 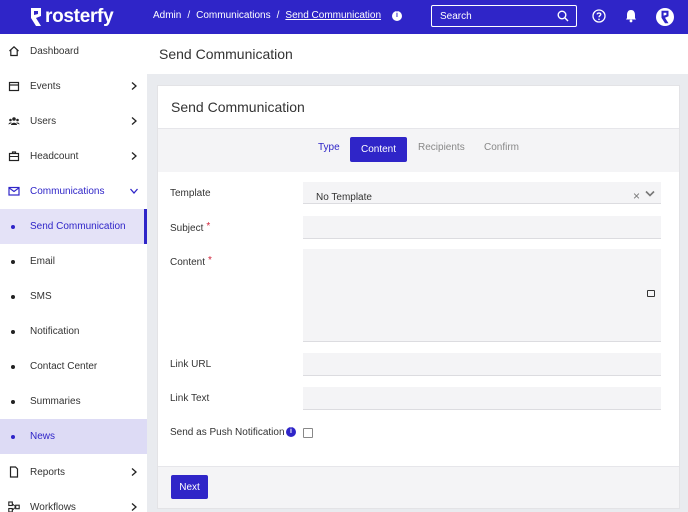 I want to click on tab-confirm: Confirm, so click(x=501, y=147).